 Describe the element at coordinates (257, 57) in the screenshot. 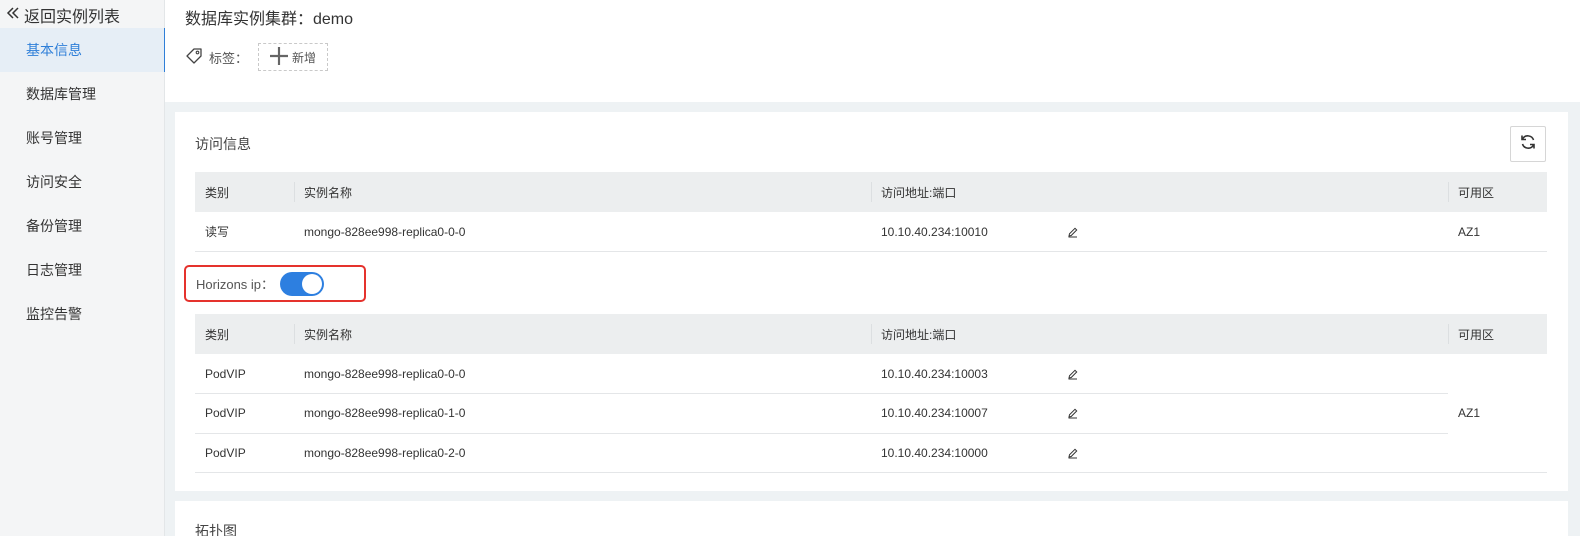

I see `tags-row: 标签： 新增` at that location.